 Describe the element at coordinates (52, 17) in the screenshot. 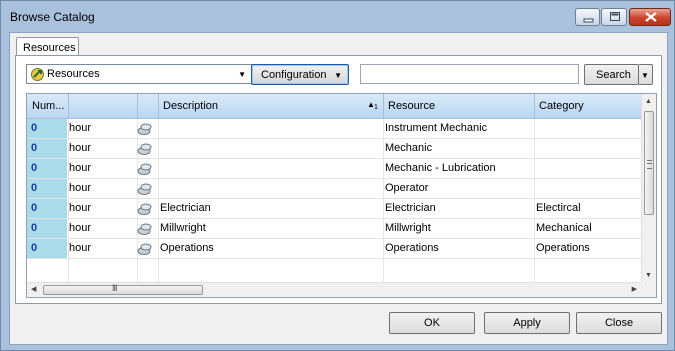

I see `window-title: Browse Catalog` at that location.